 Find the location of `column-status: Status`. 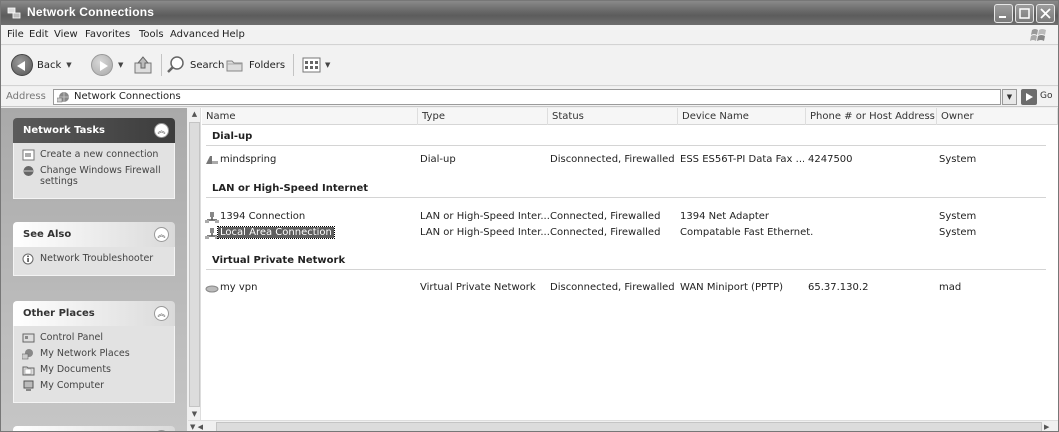

column-status: Status is located at coordinates (613, 116).